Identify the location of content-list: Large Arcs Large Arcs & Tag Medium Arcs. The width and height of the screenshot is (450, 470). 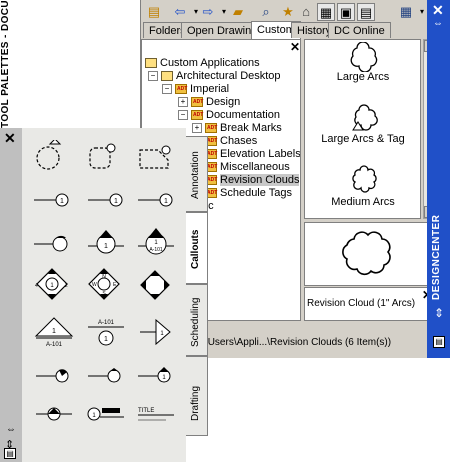
(362, 129).